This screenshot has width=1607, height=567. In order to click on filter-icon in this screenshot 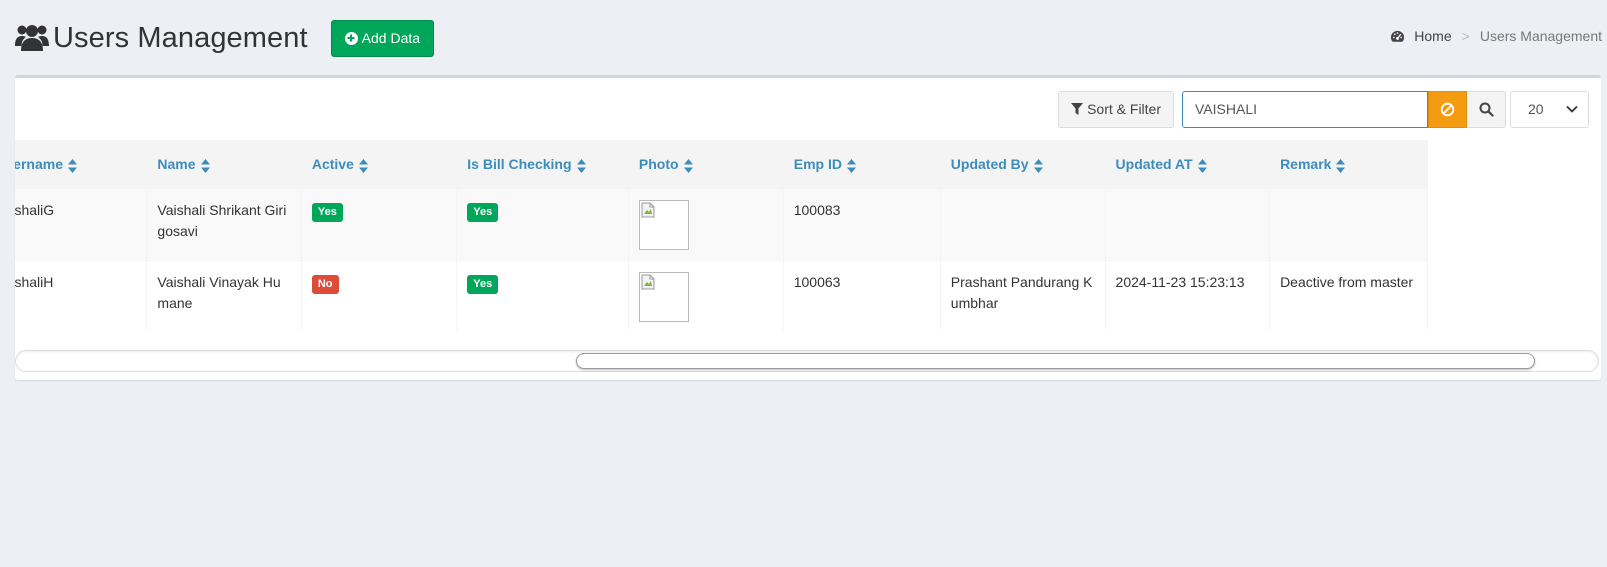, I will do `click(1077, 109)`.